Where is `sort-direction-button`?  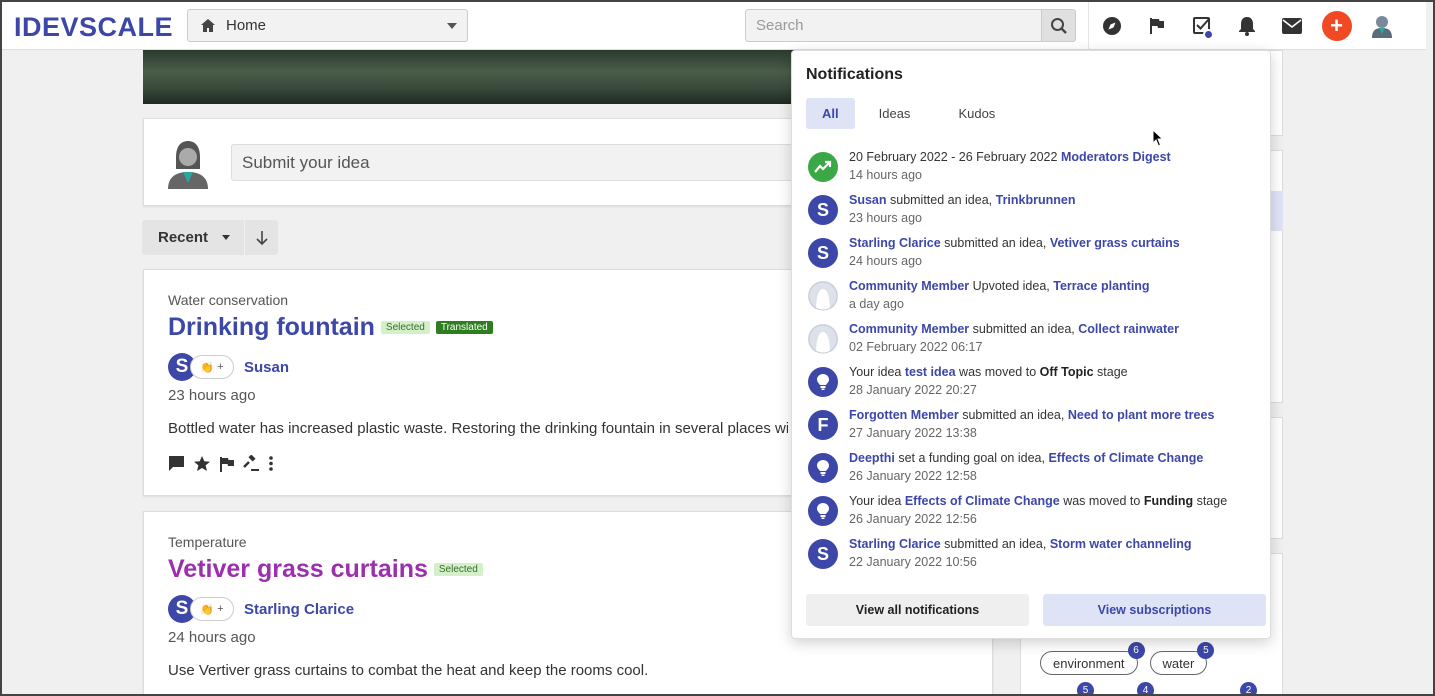
sort-direction-button is located at coordinates (261, 237).